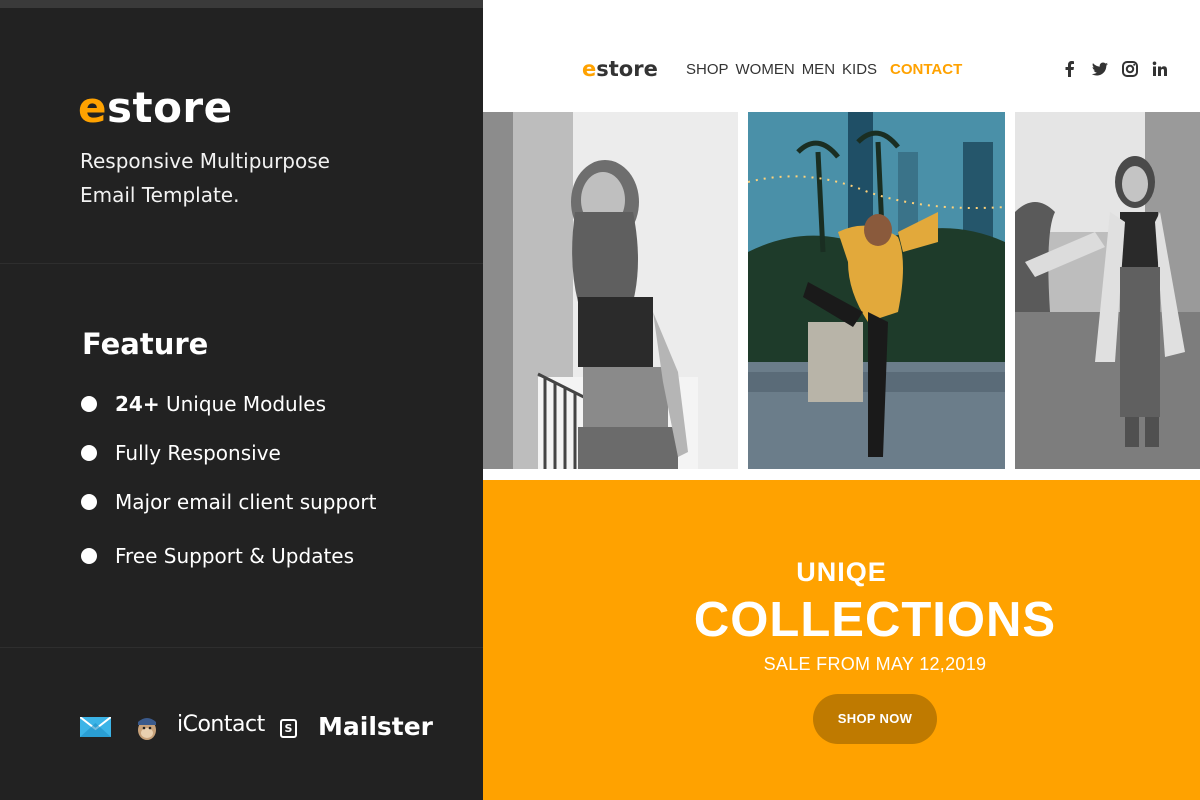 This screenshot has width=1200, height=800. I want to click on feature-text: Fully Responsive, so click(198, 453).